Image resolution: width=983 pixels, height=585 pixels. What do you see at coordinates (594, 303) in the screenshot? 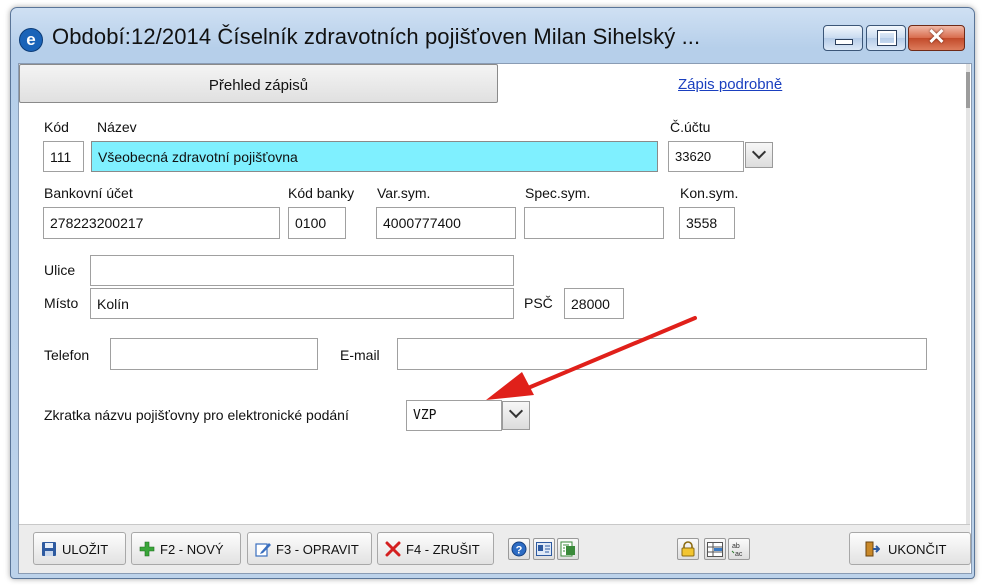
I see `psc-field: 28000` at bounding box center [594, 303].